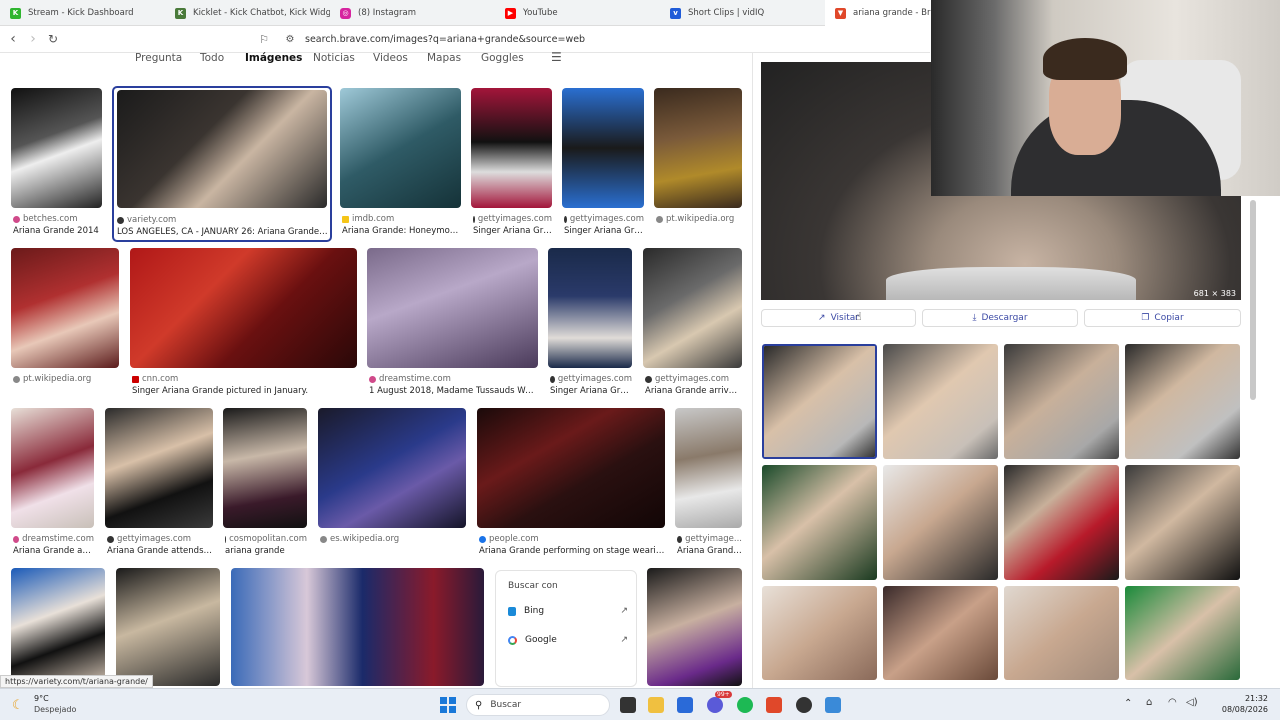 The width and height of the screenshot is (1280, 720). What do you see at coordinates (577, 13) in the screenshot?
I see `tab-youtube: ▶ YouTube` at bounding box center [577, 13].